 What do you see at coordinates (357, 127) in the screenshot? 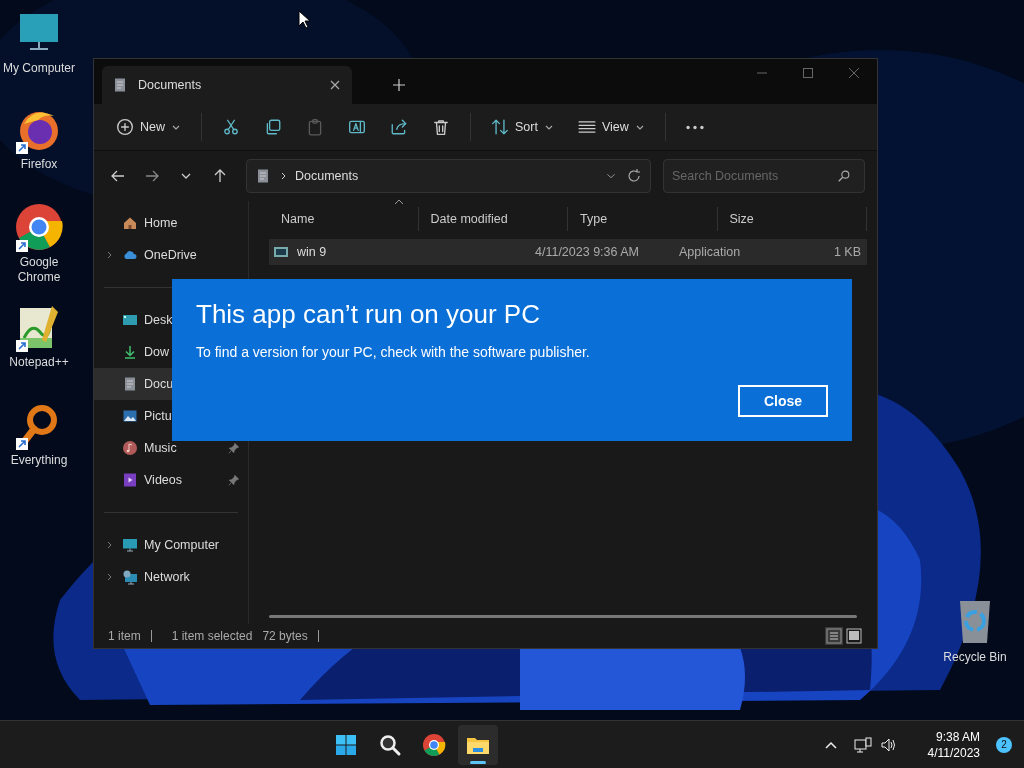
I see `rename-icon` at bounding box center [357, 127].